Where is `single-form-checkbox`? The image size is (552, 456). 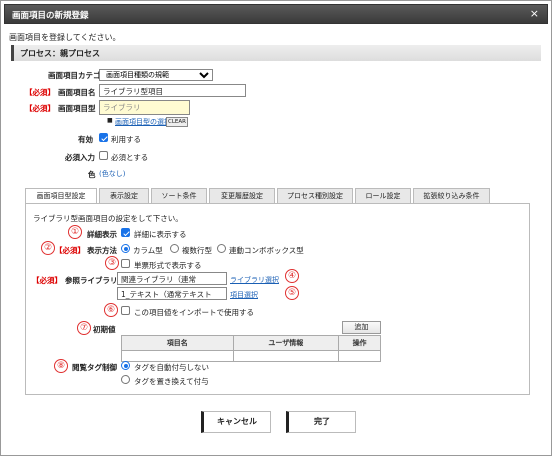
single-form-checkbox is located at coordinates (125, 263).